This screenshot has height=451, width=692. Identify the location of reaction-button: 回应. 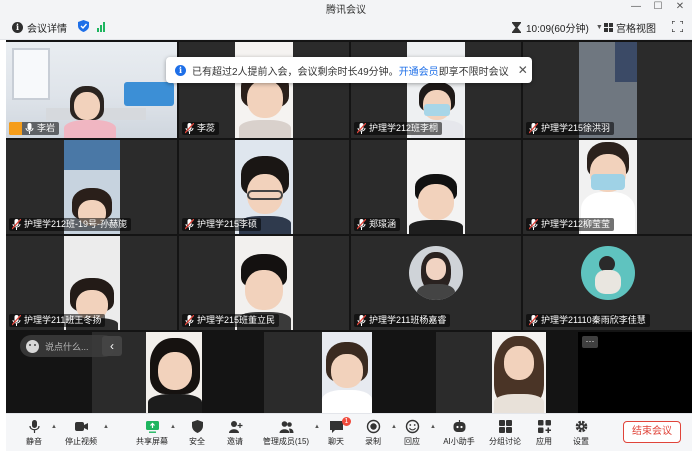
(412, 433).